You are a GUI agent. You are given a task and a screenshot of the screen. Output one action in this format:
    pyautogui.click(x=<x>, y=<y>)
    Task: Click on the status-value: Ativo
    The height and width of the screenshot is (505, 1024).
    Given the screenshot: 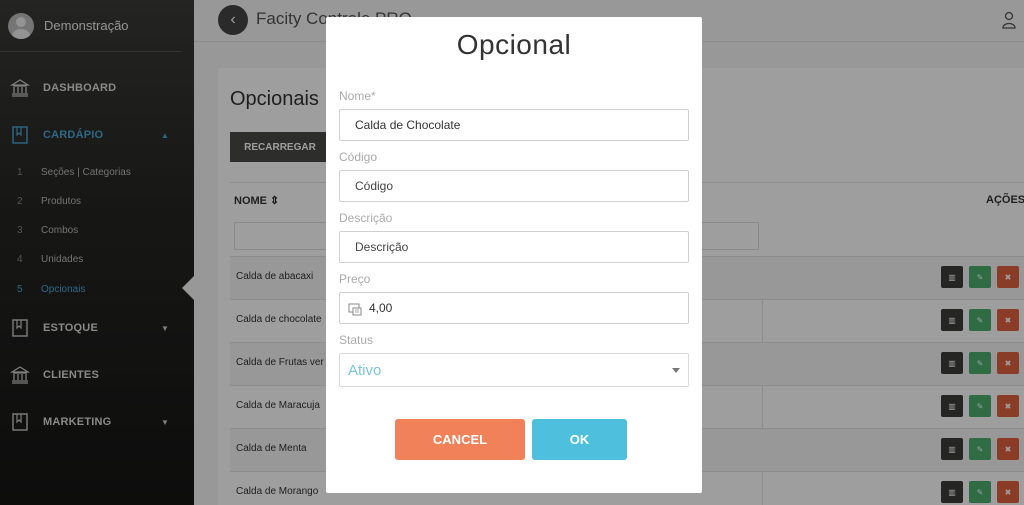 What is the action you would take?
    pyautogui.click(x=365, y=370)
    